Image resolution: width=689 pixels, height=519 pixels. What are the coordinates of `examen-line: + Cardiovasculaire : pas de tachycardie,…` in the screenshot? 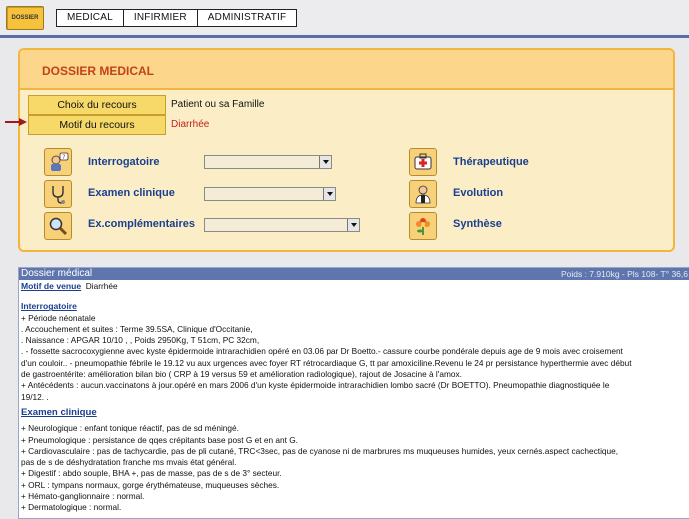 It's located at (320, 450).